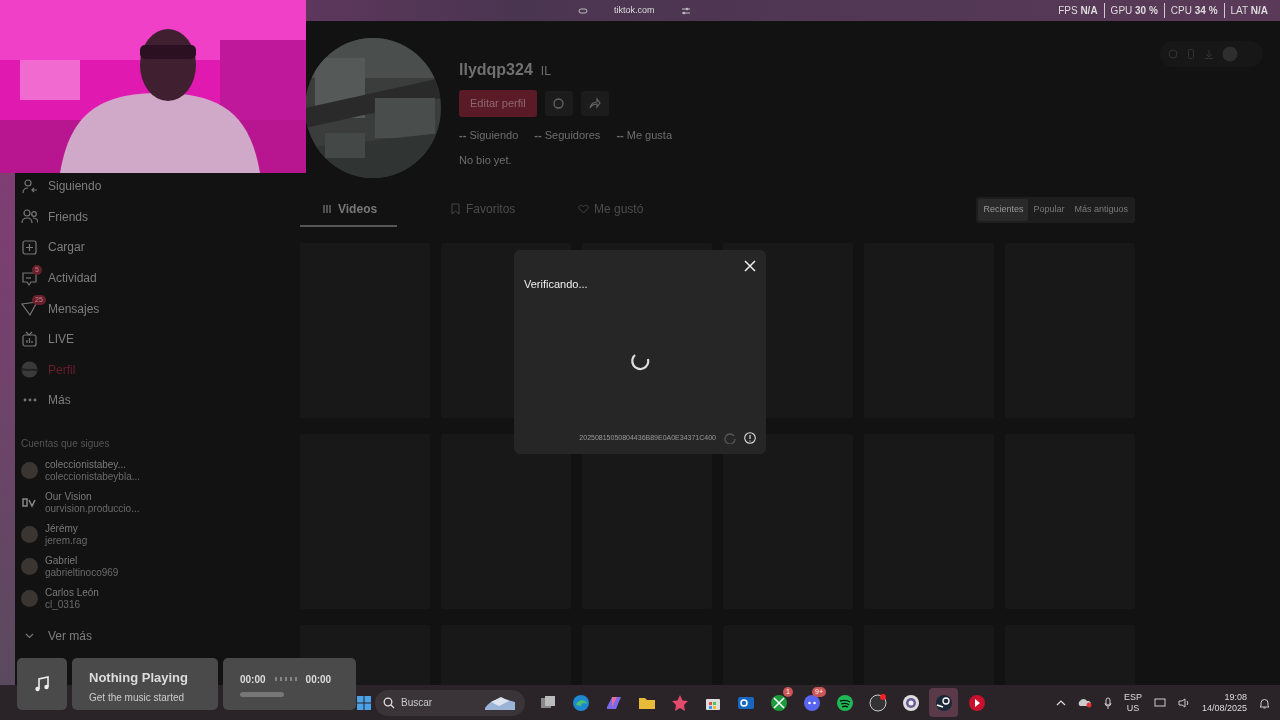 Image resolution: width=1280 pixels, height=720 pixels. I want to click on sidebar-item: Friends, so click(157, 217).